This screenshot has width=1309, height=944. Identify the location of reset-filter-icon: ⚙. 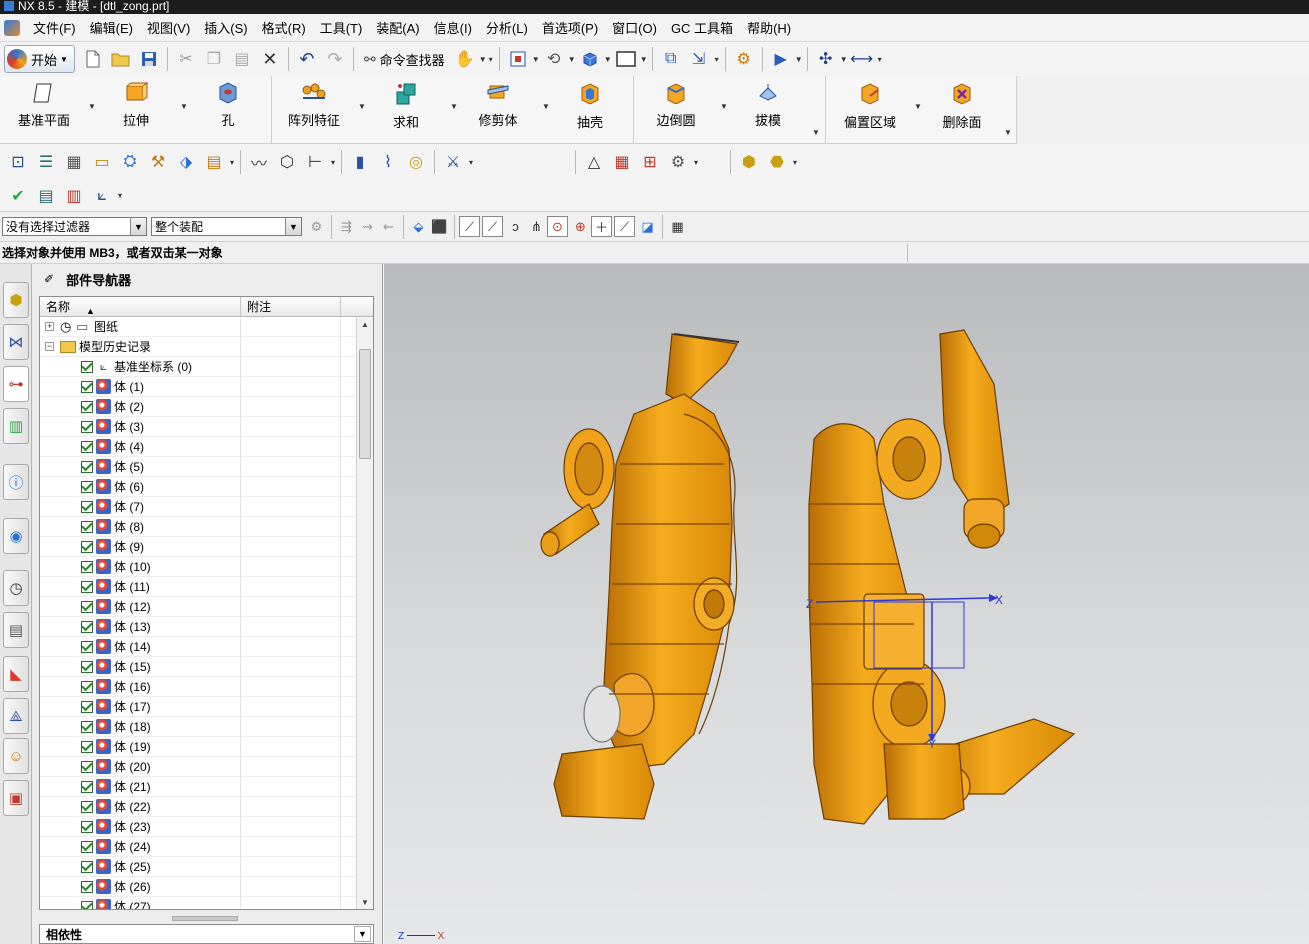
(316, 226).